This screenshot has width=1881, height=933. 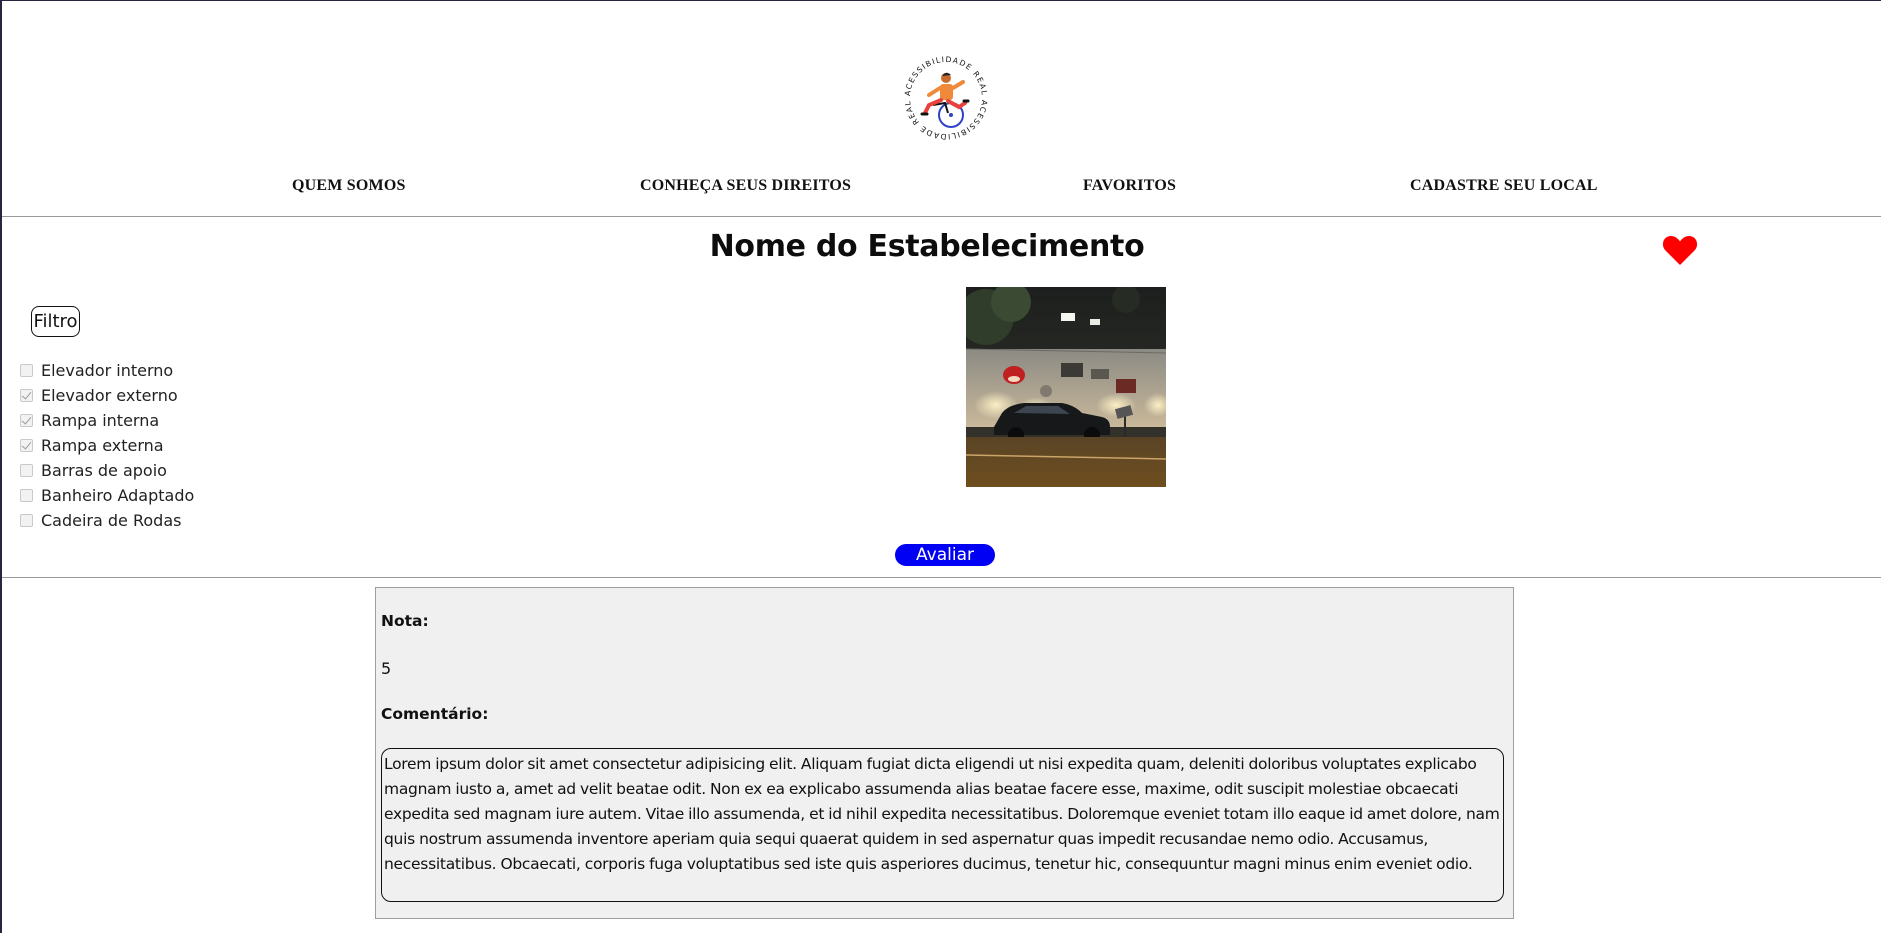 I want to click on wheelchair-logo-icon: ACESSIBILIDADE REAL ACESSIBILIDADE REAL, so click(x=945, y=98).